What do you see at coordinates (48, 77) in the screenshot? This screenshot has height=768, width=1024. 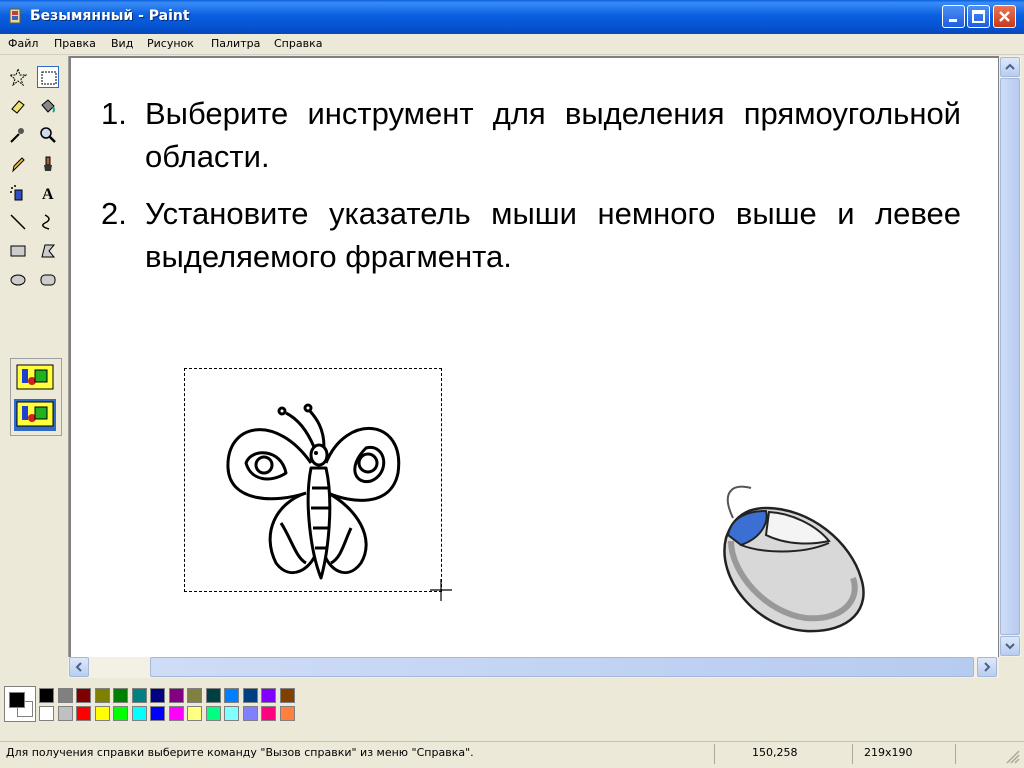 I see `rect-select-tool` at bounding box center [48, 77].